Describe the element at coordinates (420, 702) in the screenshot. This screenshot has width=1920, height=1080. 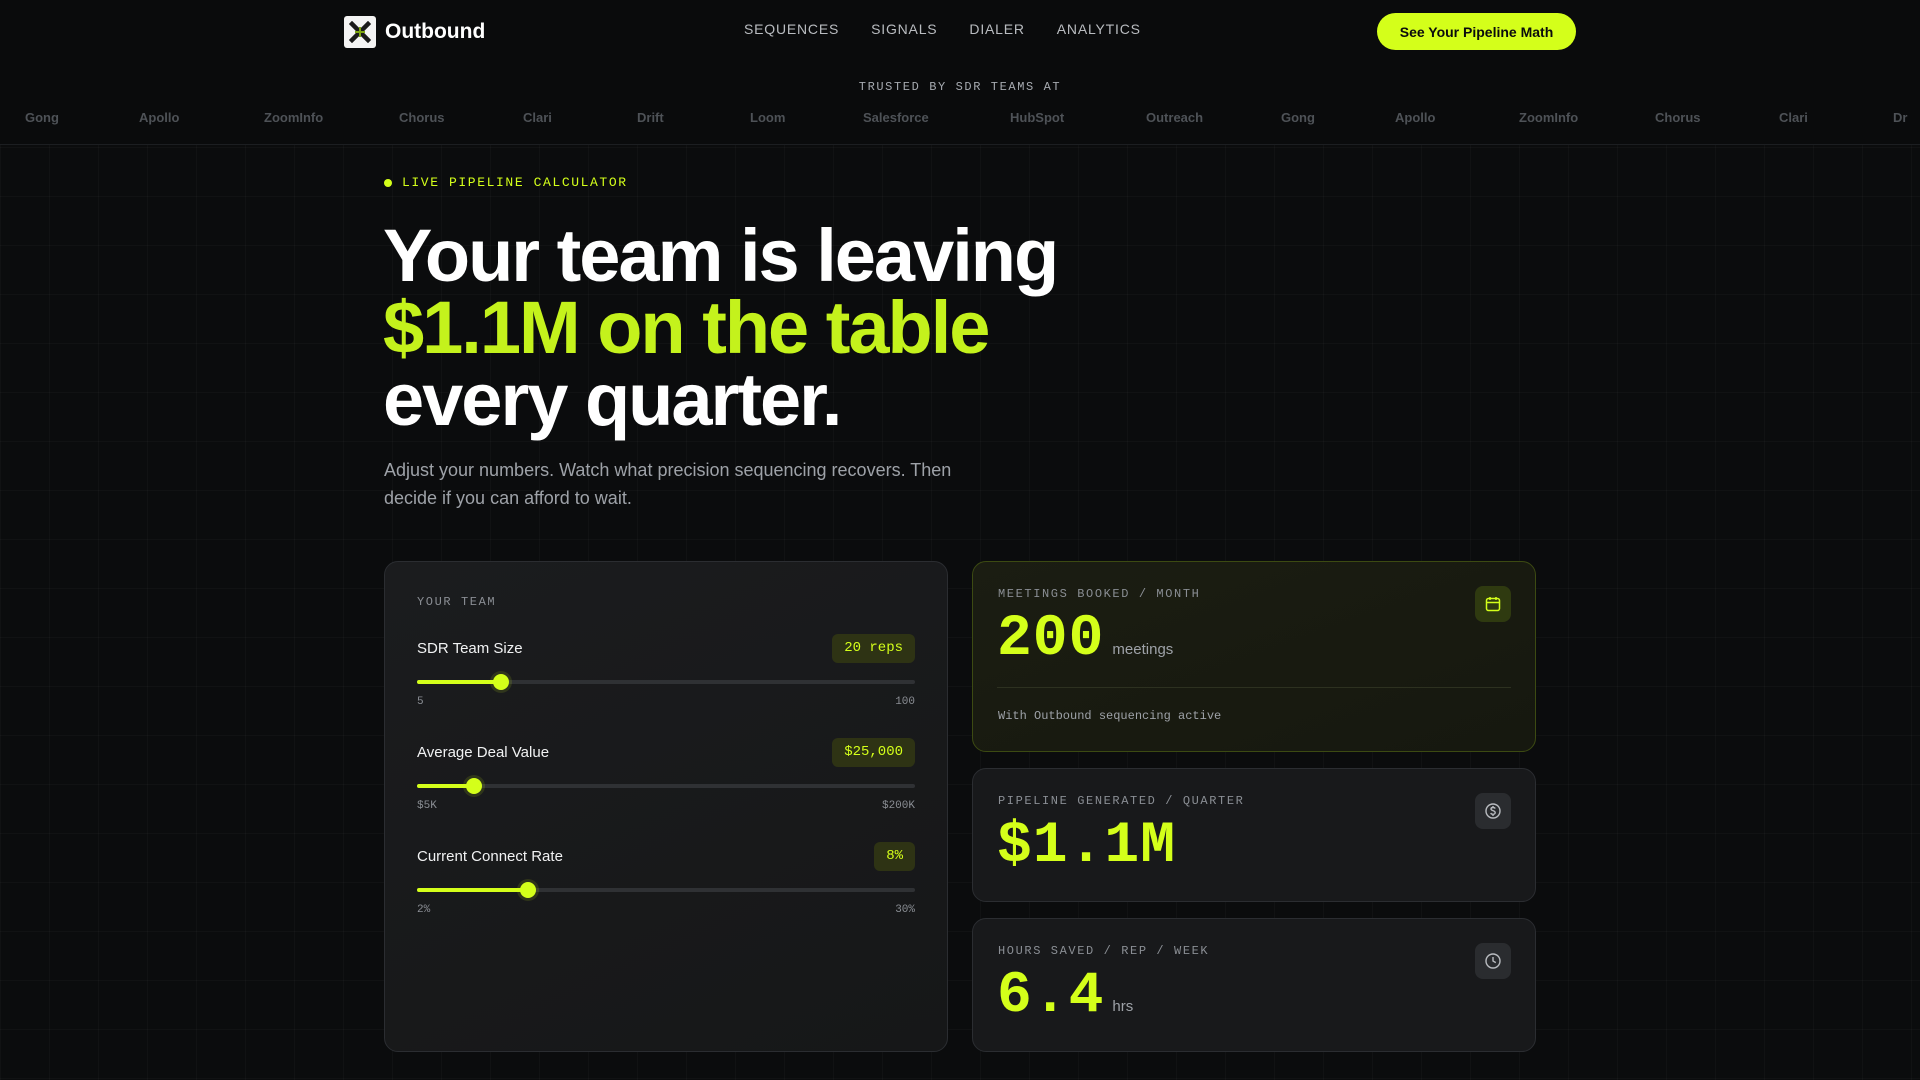
I see `slider-min: 5` at that location.